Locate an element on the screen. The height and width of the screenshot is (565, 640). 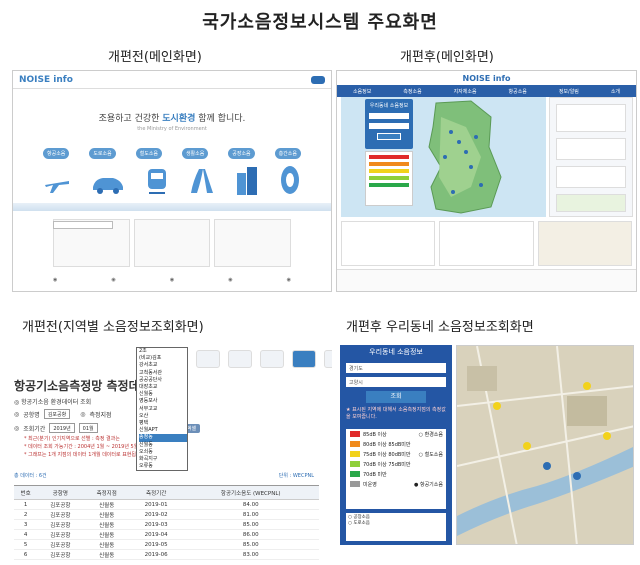
table-row: 1 김포공항 신월동 2019-01 84.00 is located at coordinates (166, 504).